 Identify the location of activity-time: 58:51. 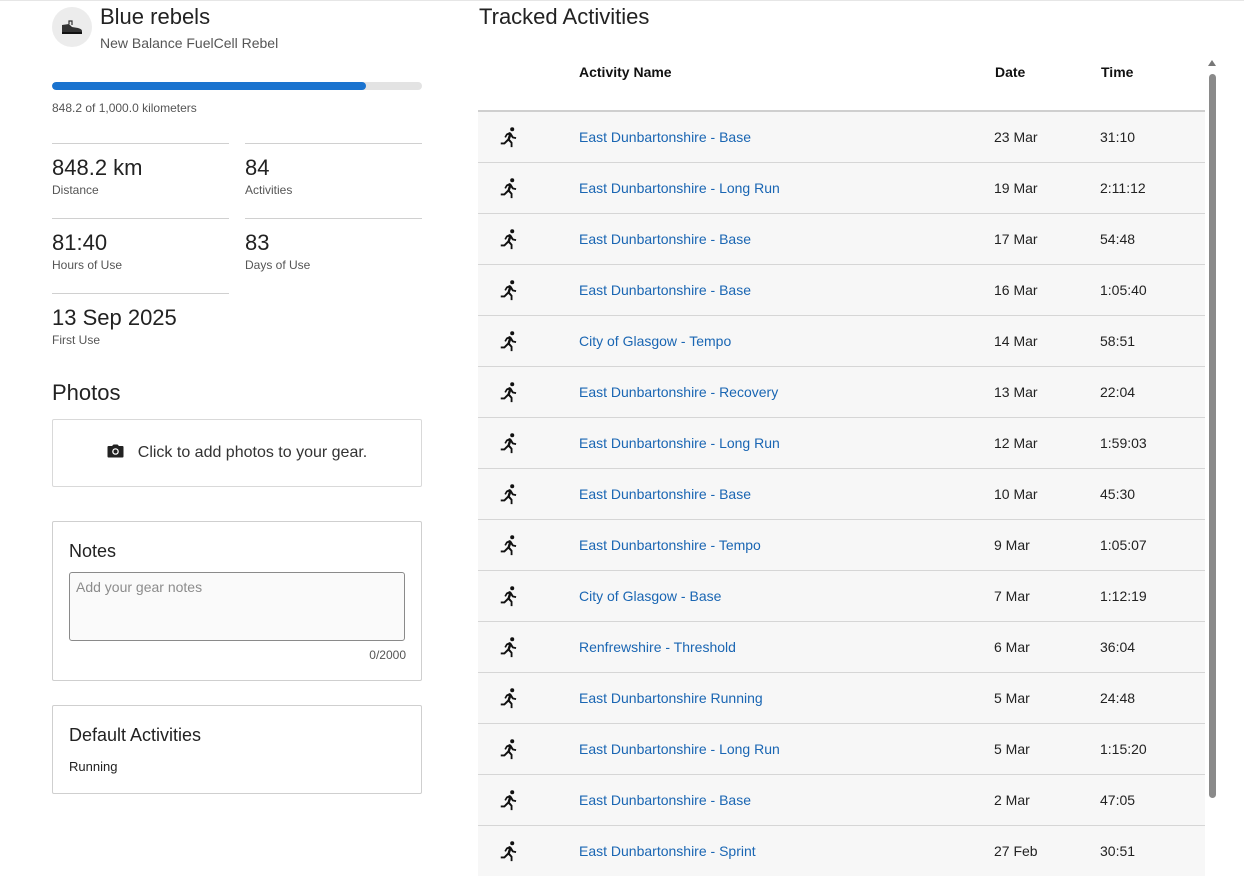
(1118, 341).